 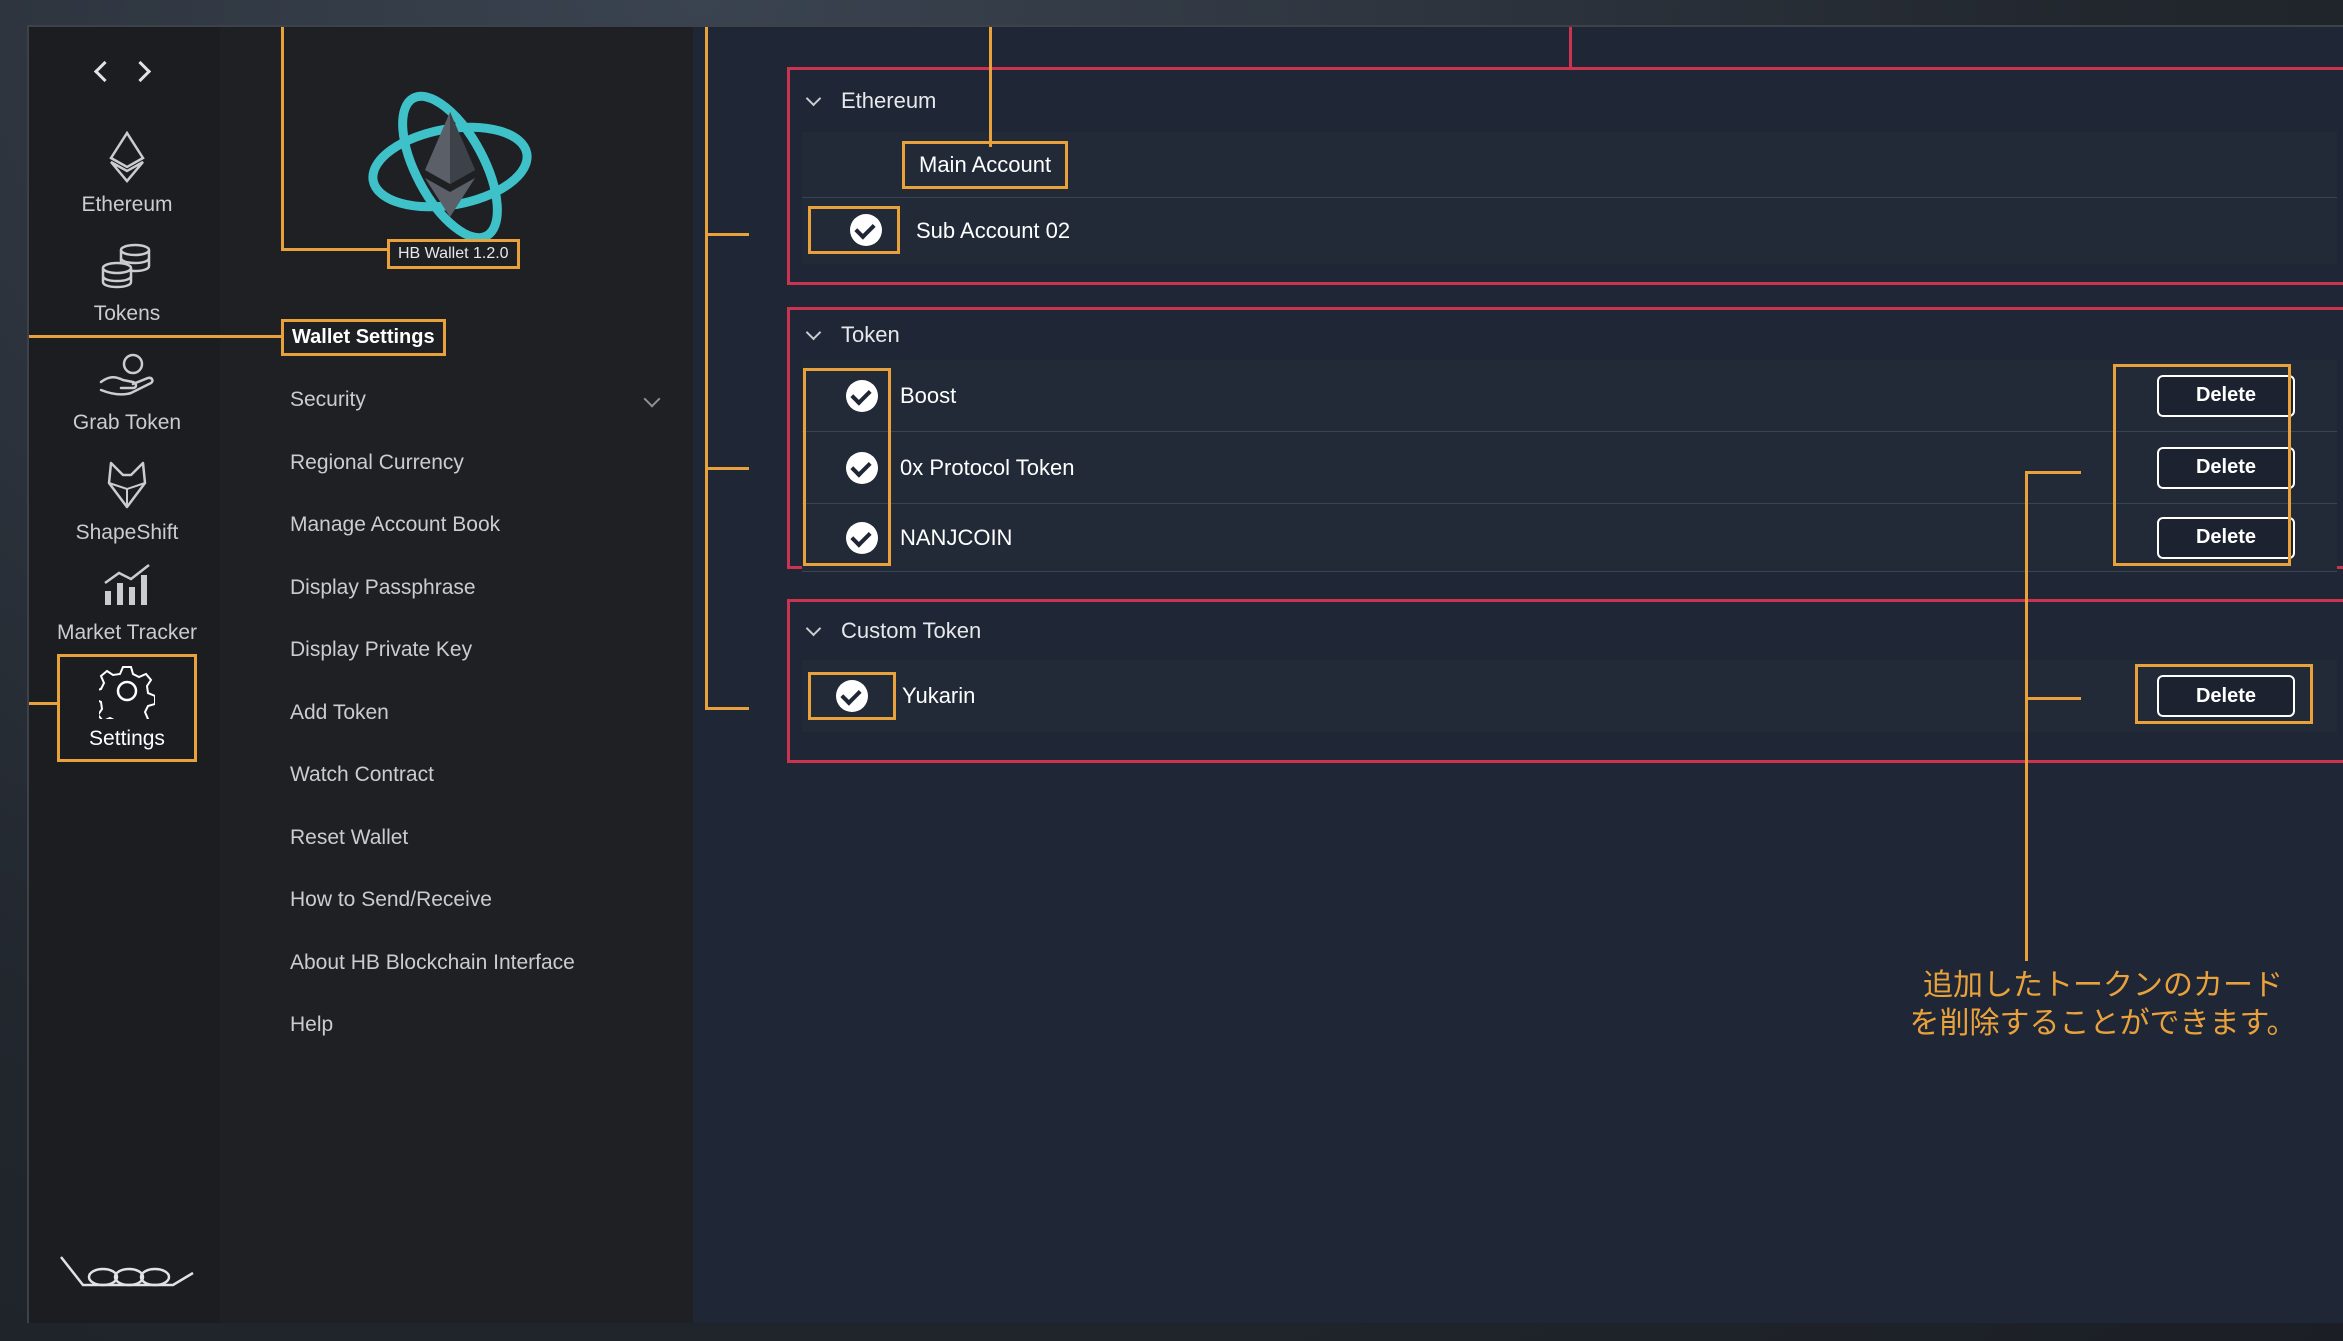 What do you see at coordinates (480, 979) in the screenshot?
I see `menu-item-about: About HB Blockchain Interface` at bounding box center [480, 979].